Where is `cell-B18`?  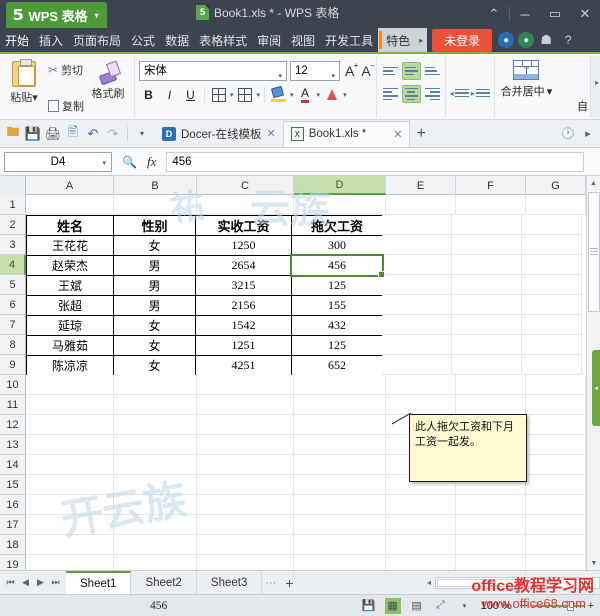 cell-B18 is located at coordinates (155, 545).